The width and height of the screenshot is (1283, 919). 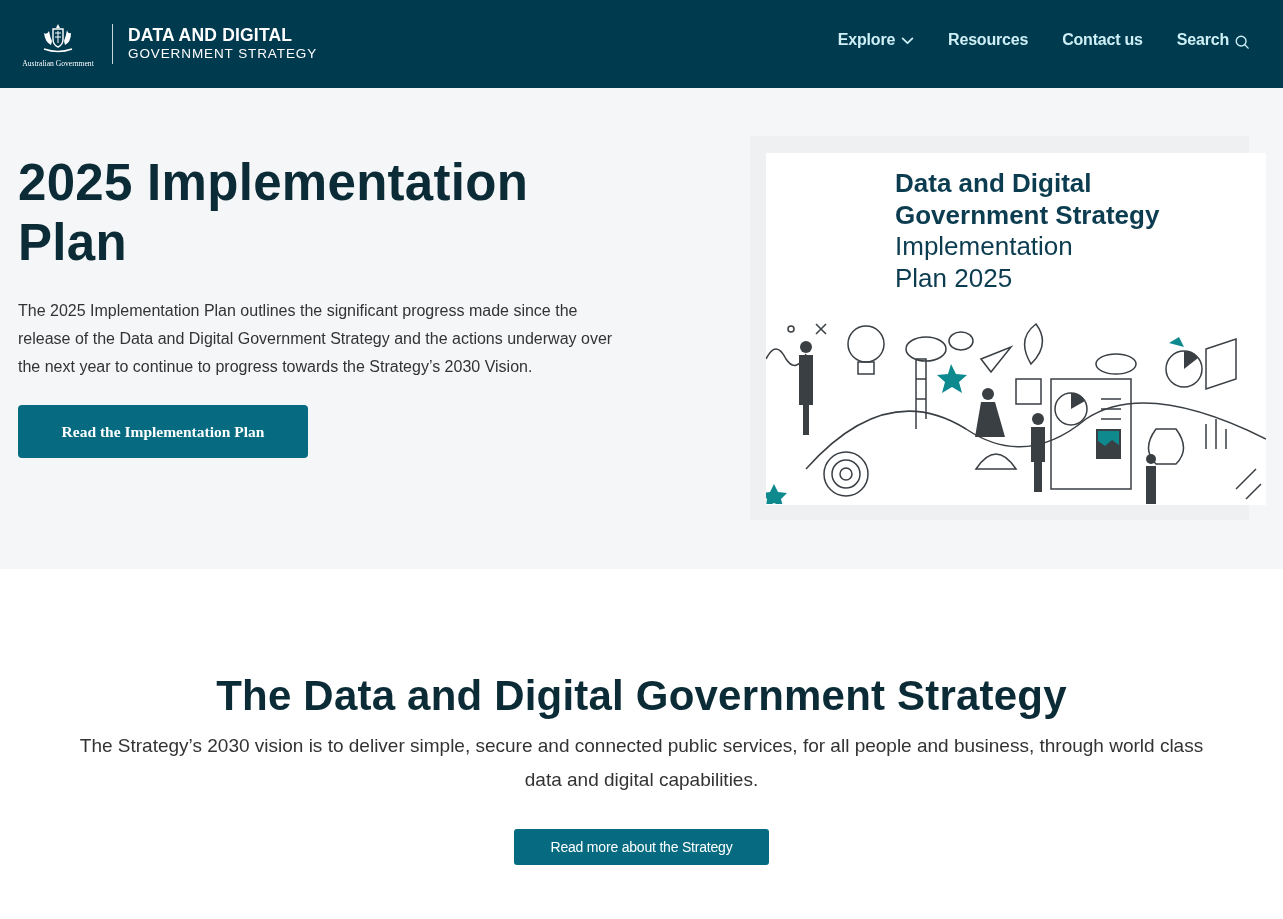 I want to click on nav-link: Contact us, so click(x=1102, y=40).